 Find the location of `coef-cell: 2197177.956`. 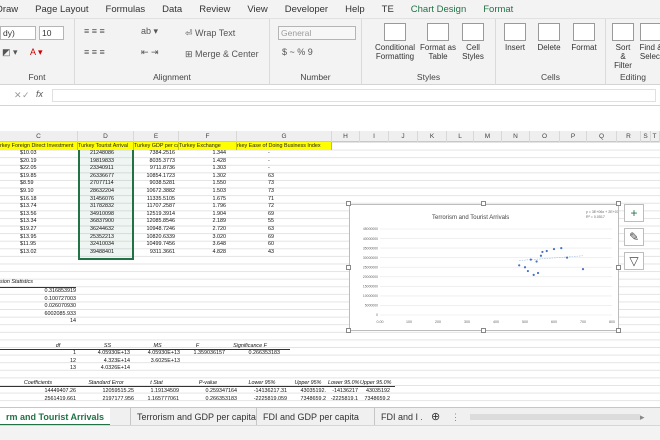

coef-cell: 2197177.956 is located at coordinates (106, 399).